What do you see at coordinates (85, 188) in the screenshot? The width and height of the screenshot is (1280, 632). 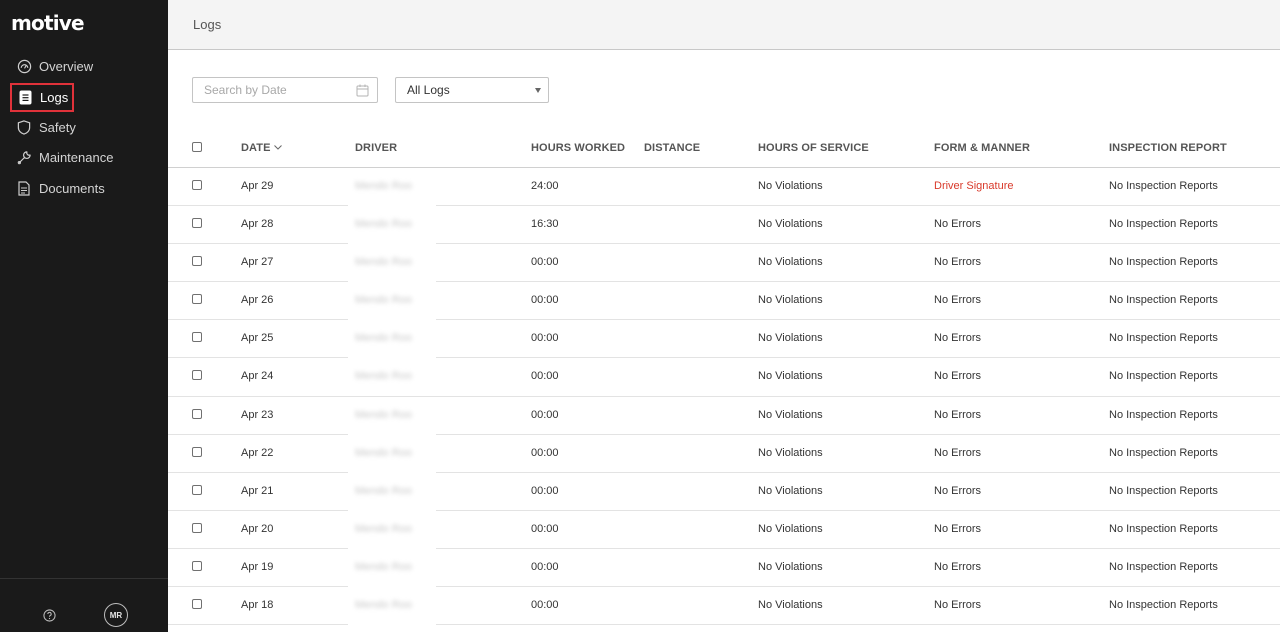 I see `sidebar-item-documents: Documents` at bounding box center [85, 188].